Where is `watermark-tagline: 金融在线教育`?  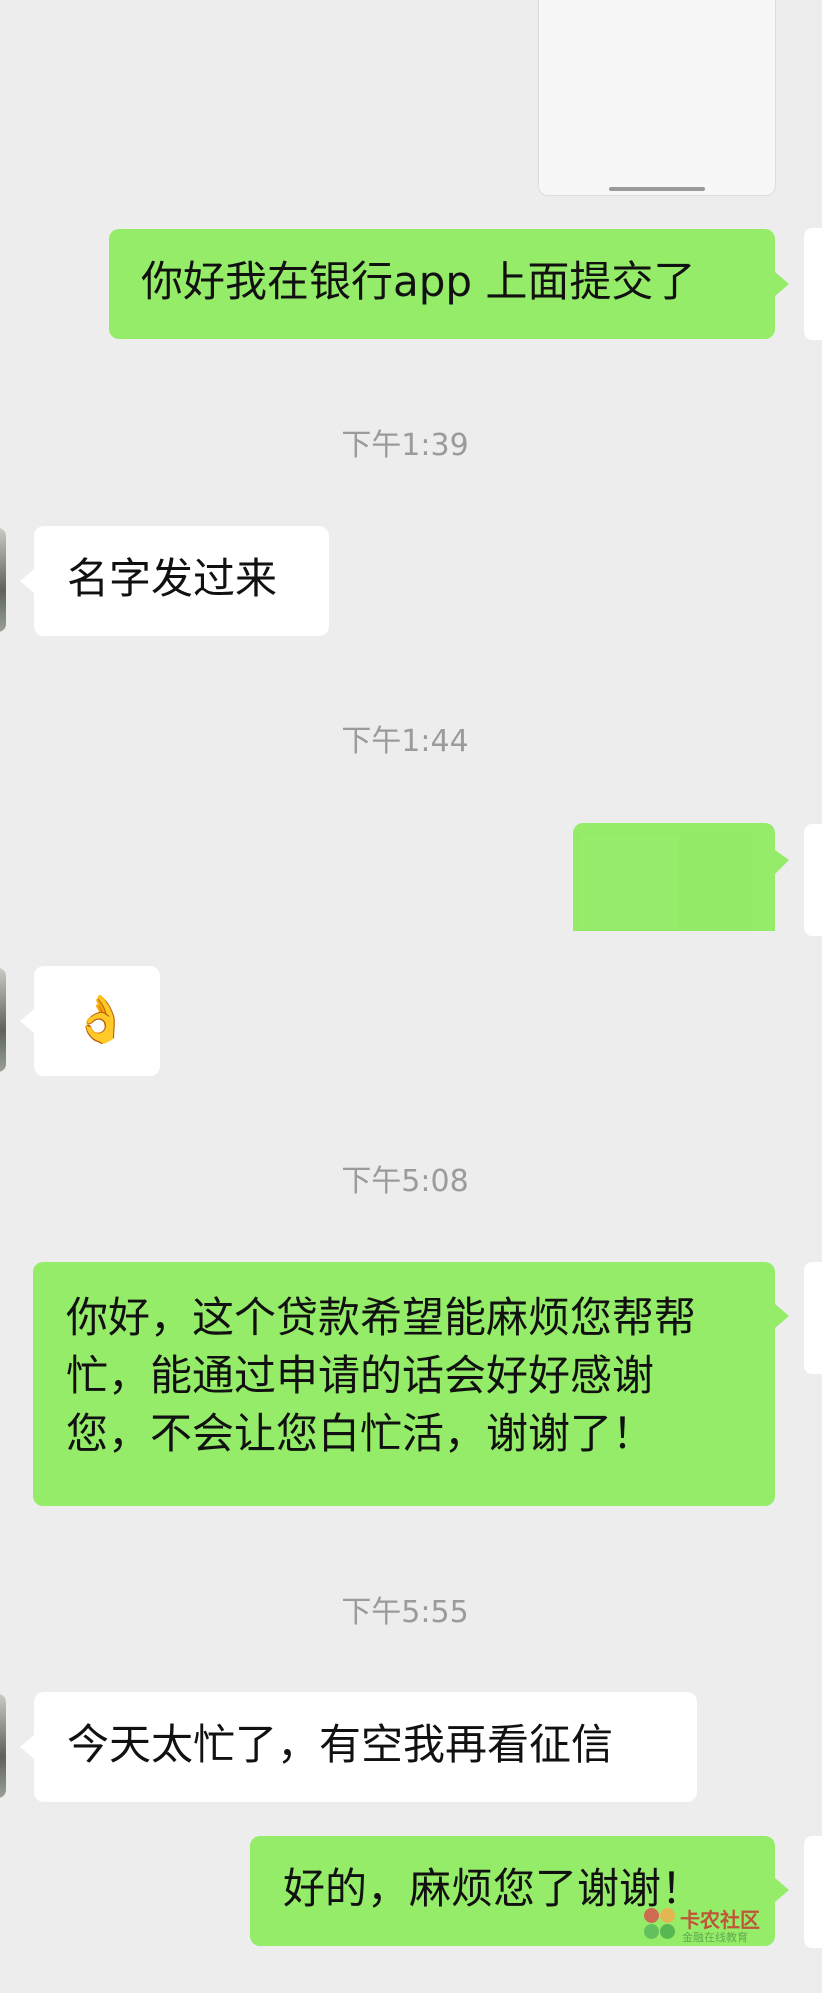
watermark-tagline: 金融在线教育 is located at coordinates (715, 1937).